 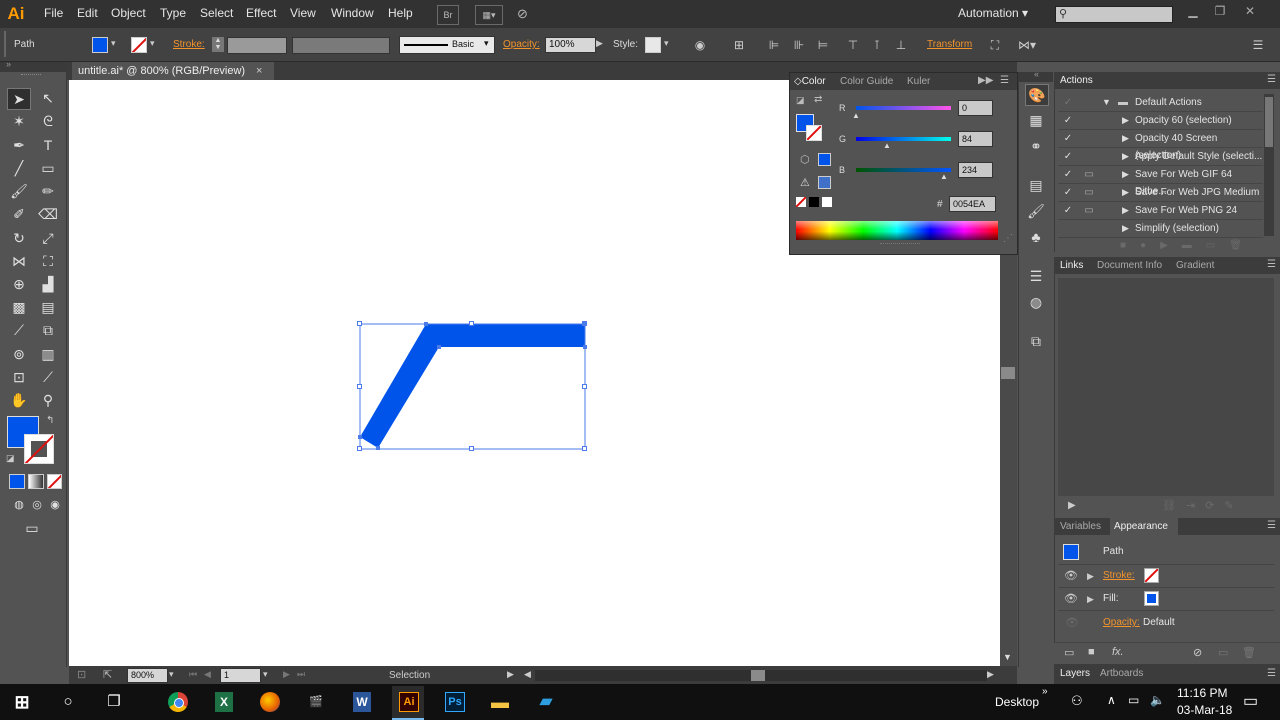 What do you see at coordinates (19, 330) in the screenshot?
I see `eyedropper-tool-icon: ⟋` at bounding box center [19, 330].